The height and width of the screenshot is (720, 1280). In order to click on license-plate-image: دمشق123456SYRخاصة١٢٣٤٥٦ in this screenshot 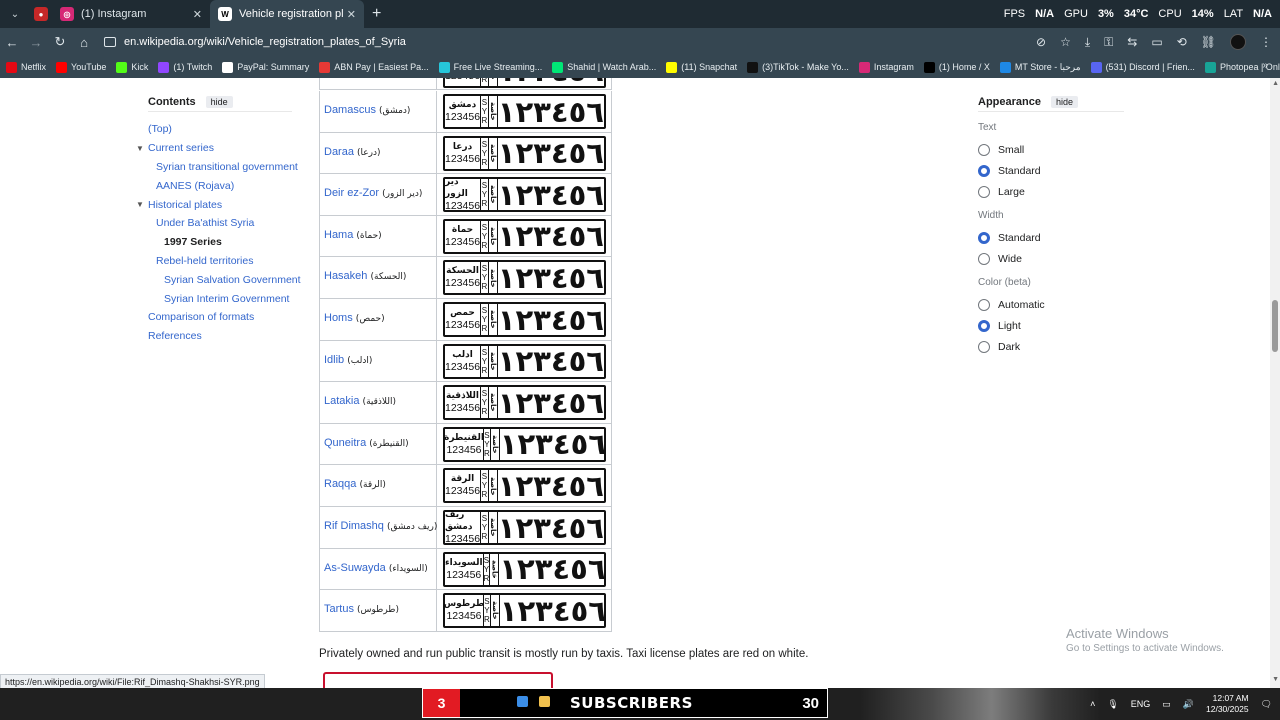, I will do `click(524, 111)`.